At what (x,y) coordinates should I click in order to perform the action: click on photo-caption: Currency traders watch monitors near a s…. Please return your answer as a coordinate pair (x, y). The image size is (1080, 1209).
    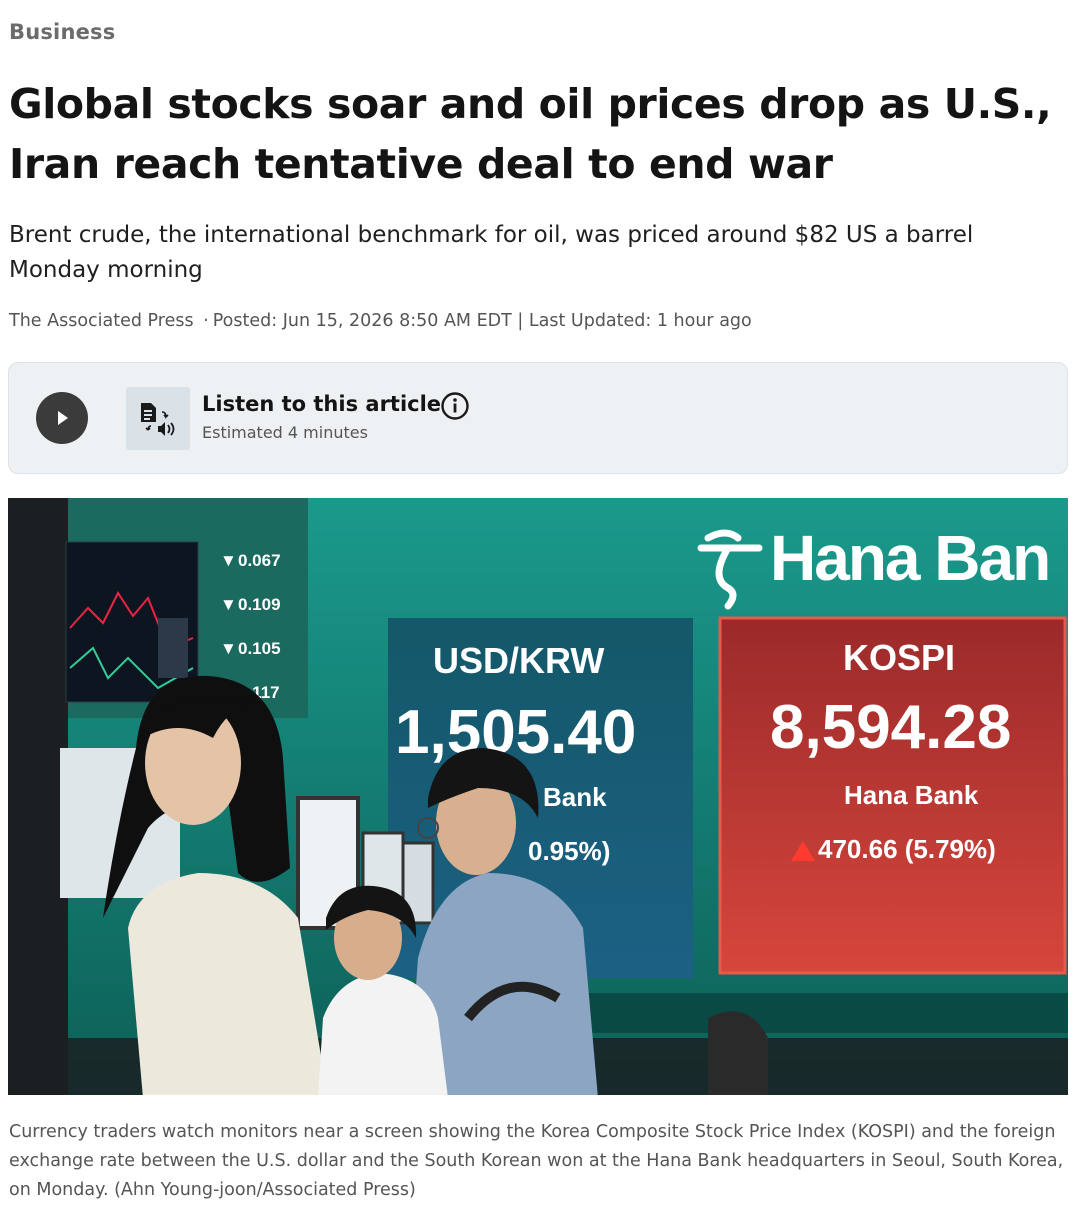
    Looking at the image, I should click on (536, 1161).